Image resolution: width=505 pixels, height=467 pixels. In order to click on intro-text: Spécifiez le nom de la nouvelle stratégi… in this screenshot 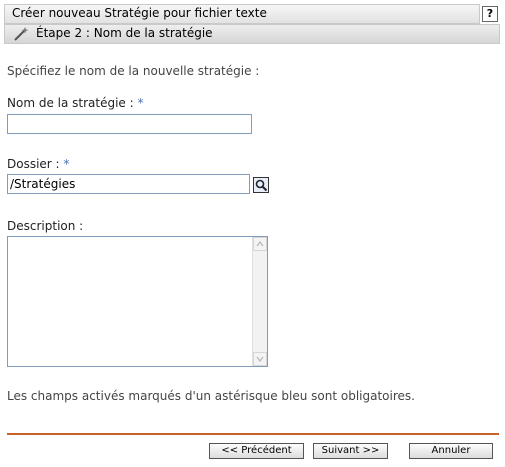, I will do `click(133, 71)`.